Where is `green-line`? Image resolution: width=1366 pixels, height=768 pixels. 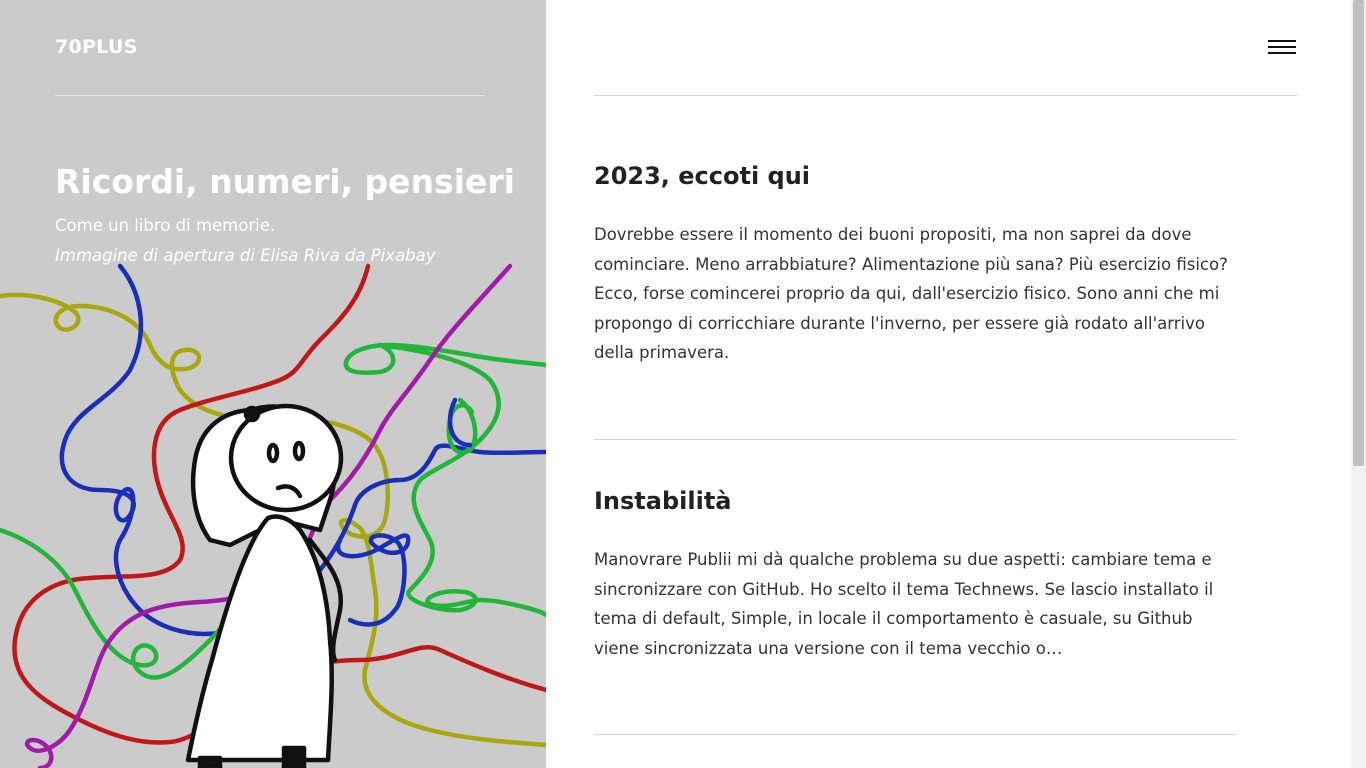 green-line is located at coordinates (444, 480).